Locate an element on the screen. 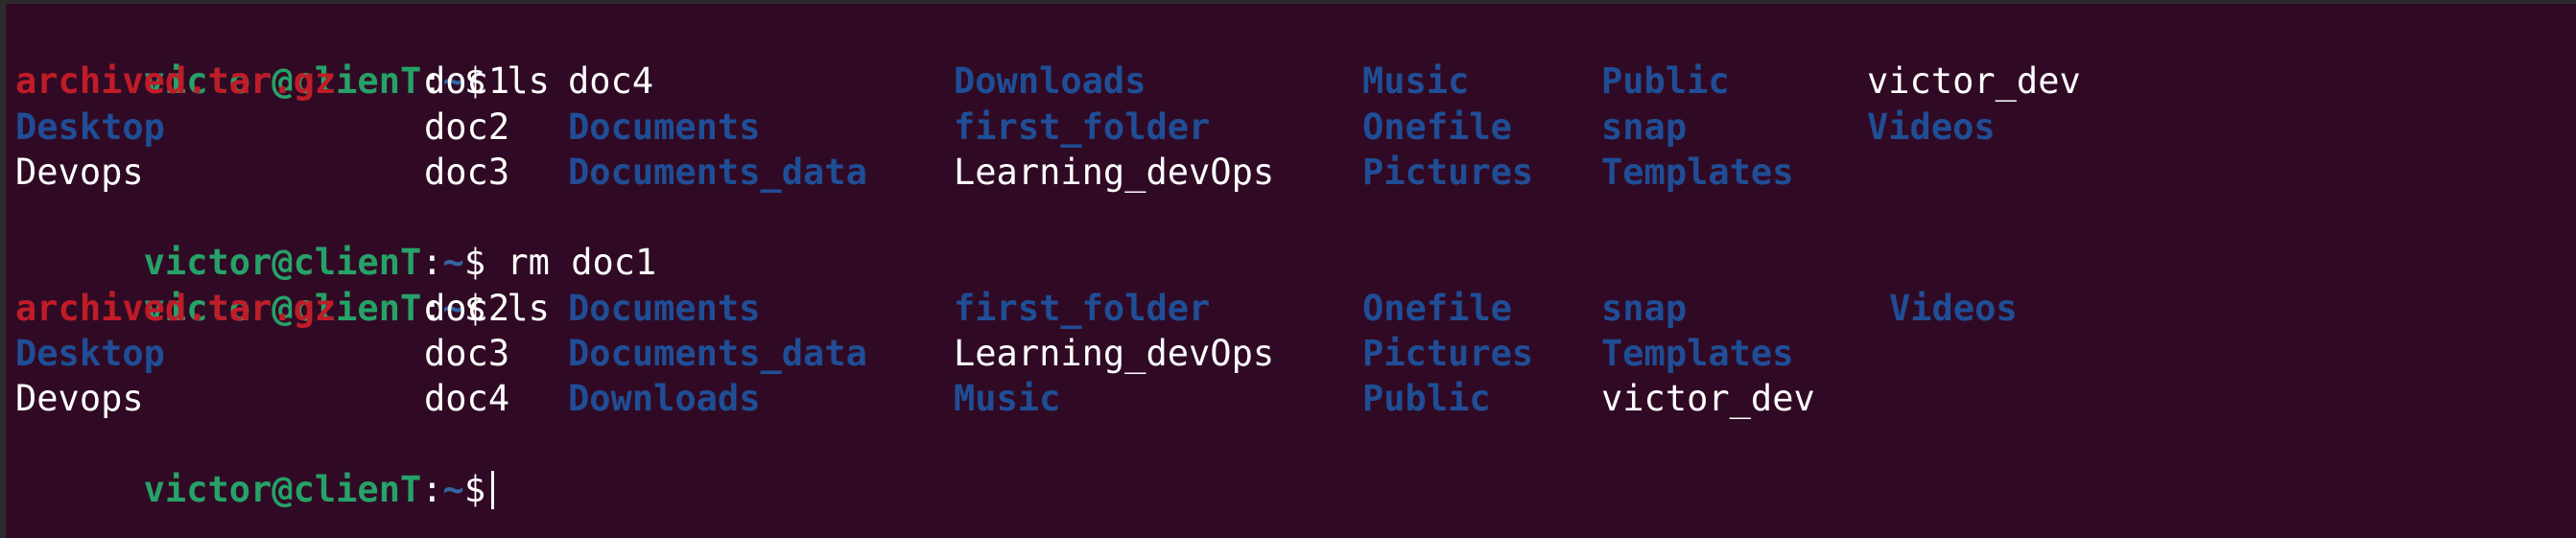  prompt-path: ~ is located at coordinates (453, 489).